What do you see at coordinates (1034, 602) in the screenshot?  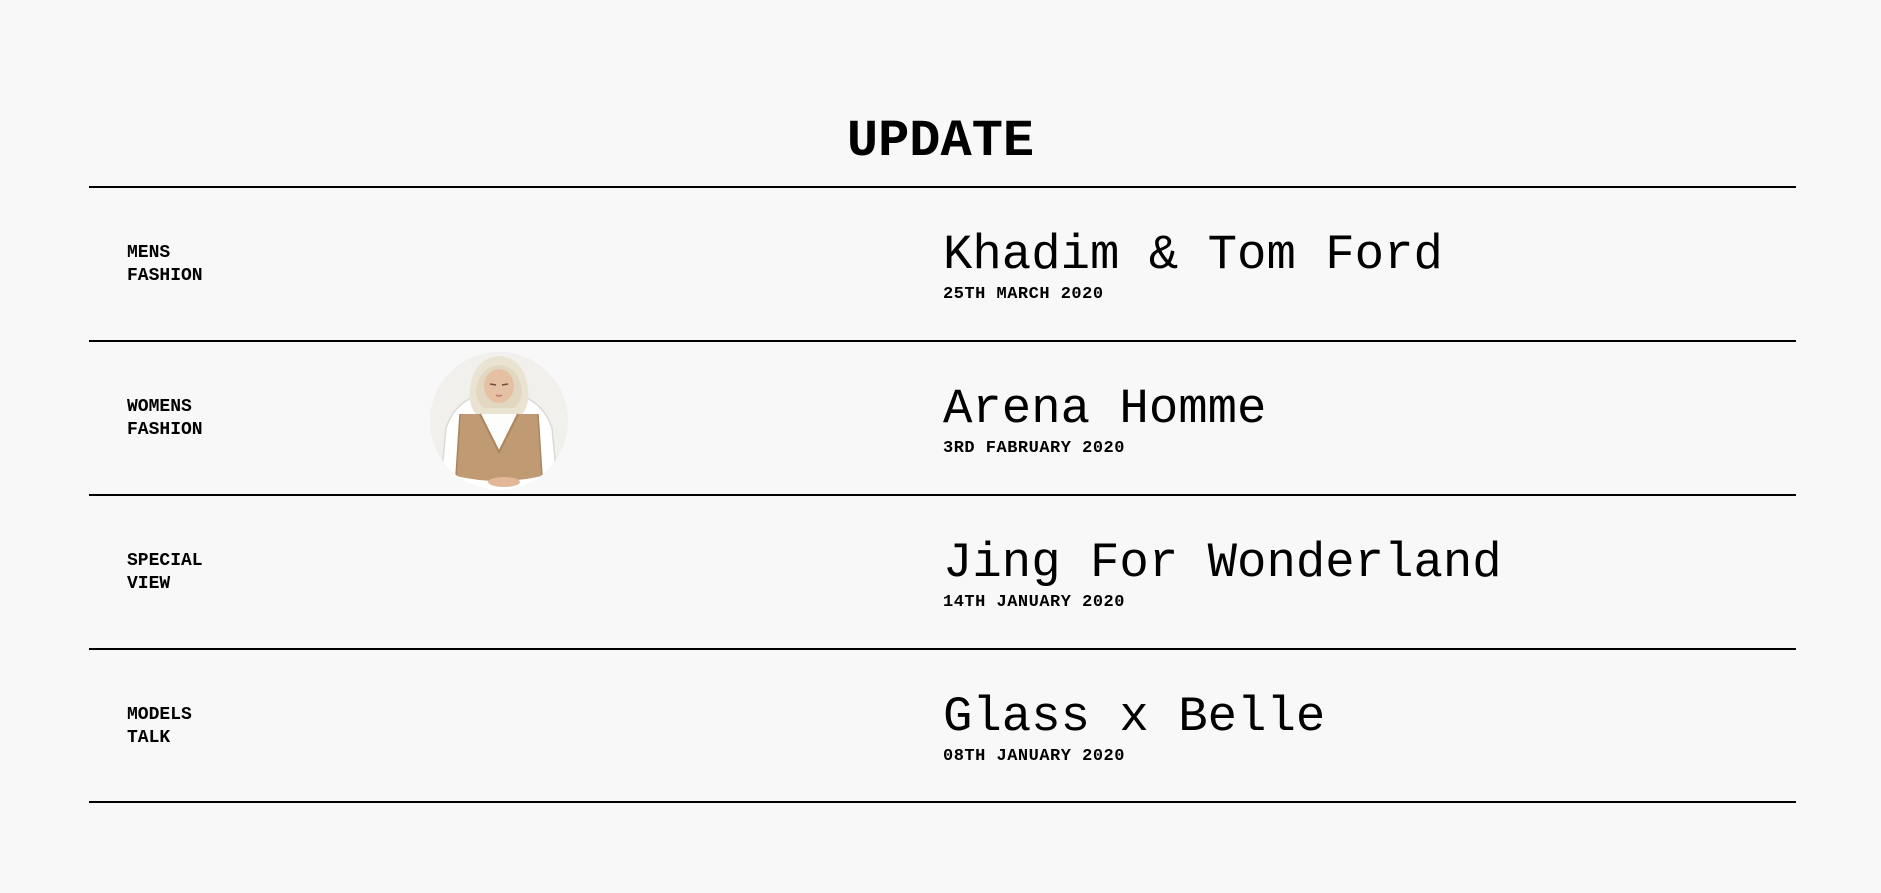 I see `article-date: 14TH JANUARY 2020` at bounding box center [1034, 602].